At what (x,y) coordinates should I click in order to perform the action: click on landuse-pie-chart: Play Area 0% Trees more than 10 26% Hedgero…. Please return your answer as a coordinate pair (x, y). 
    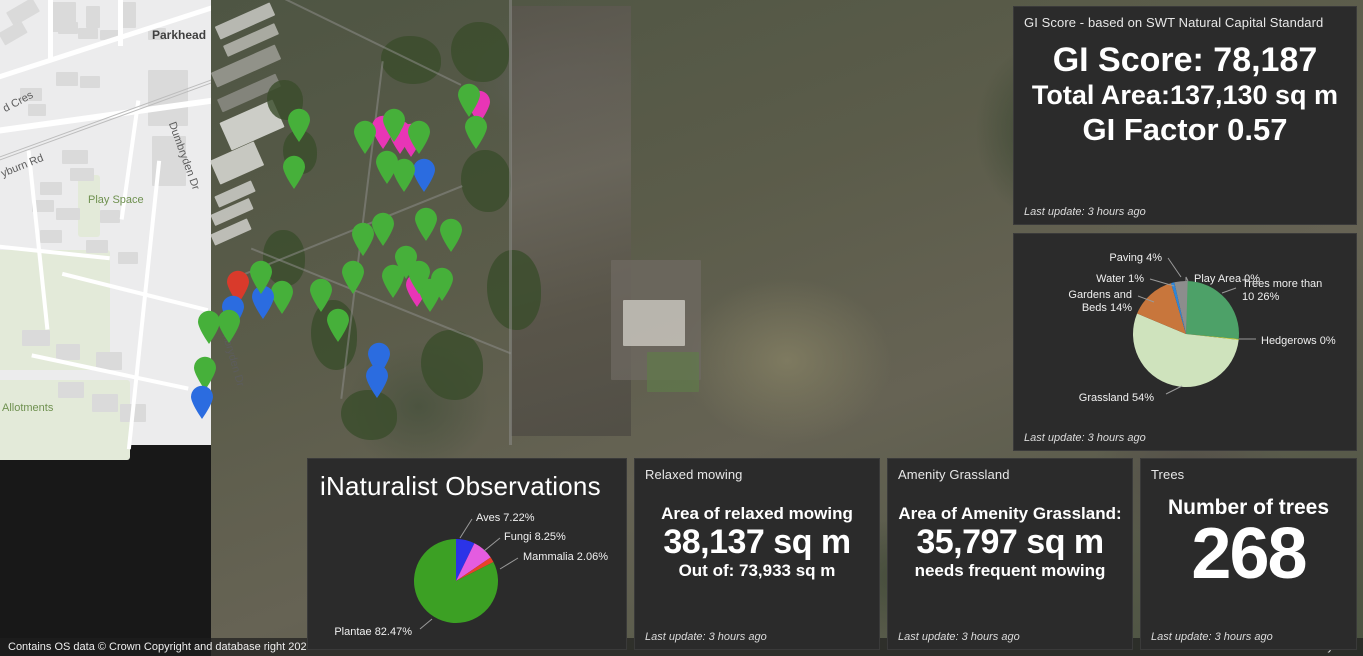
    Looking at the image, I should click on (1185, 342).